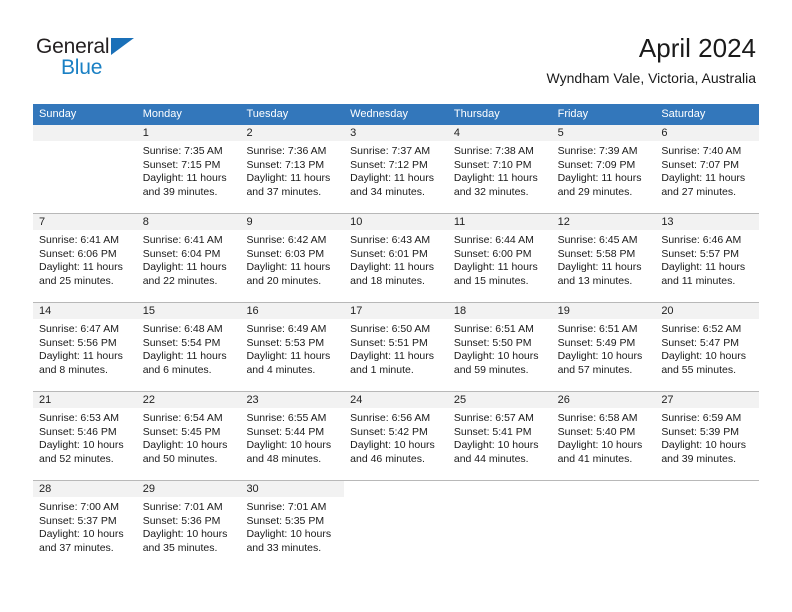  What do you see at coordinates (700, 164) in the screenshot?
I see `sunset-time: Sunset: 7:07 PM` at bounding box center [700, 164].